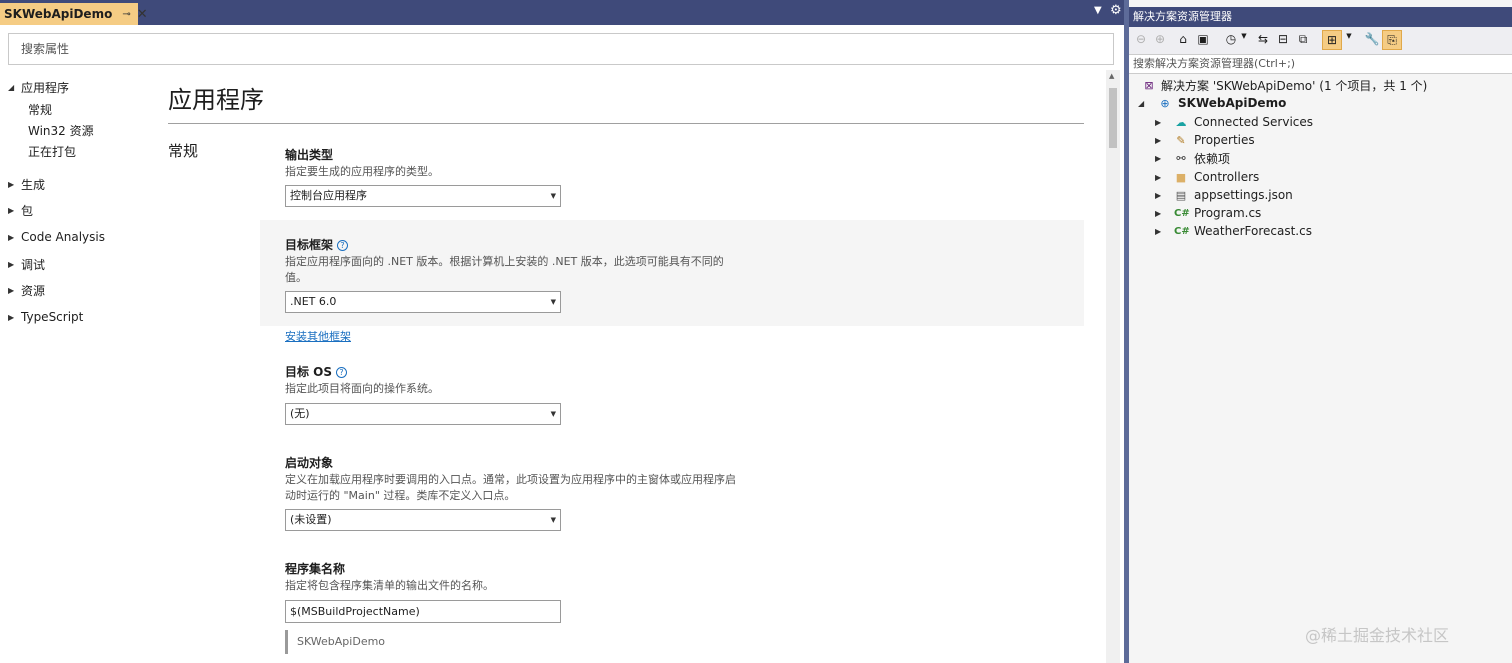 The height and width of the screenshot is (663, 1512). I want to click on nav-item-build: ▶ 生成, so click(26, 184).